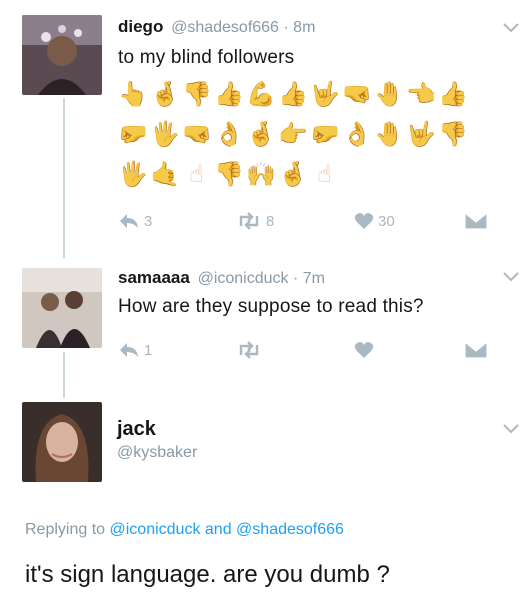 The image size is (531, 608). I want to click on hand-emoji: 👉, so click(293, 134).